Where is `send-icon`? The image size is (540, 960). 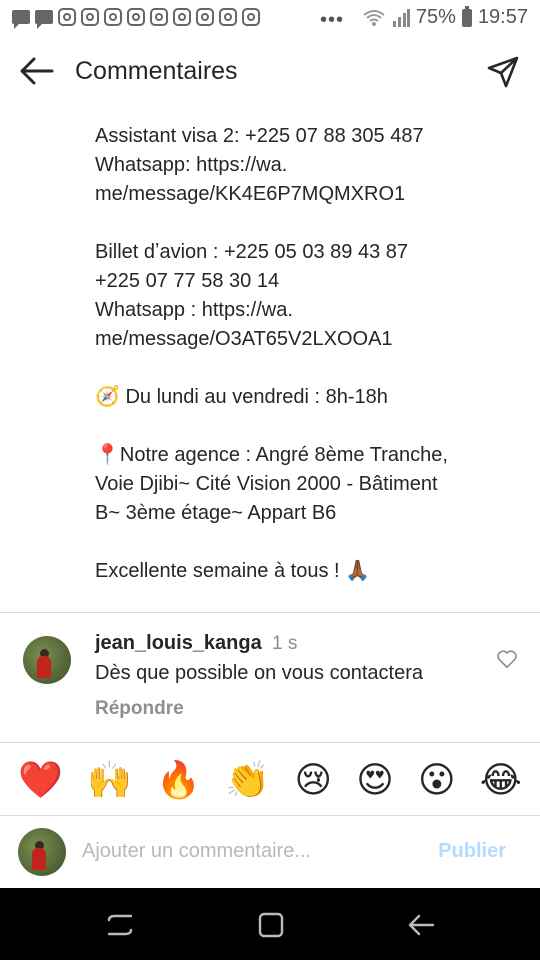
send-icon is located at coordinates (503, 72).